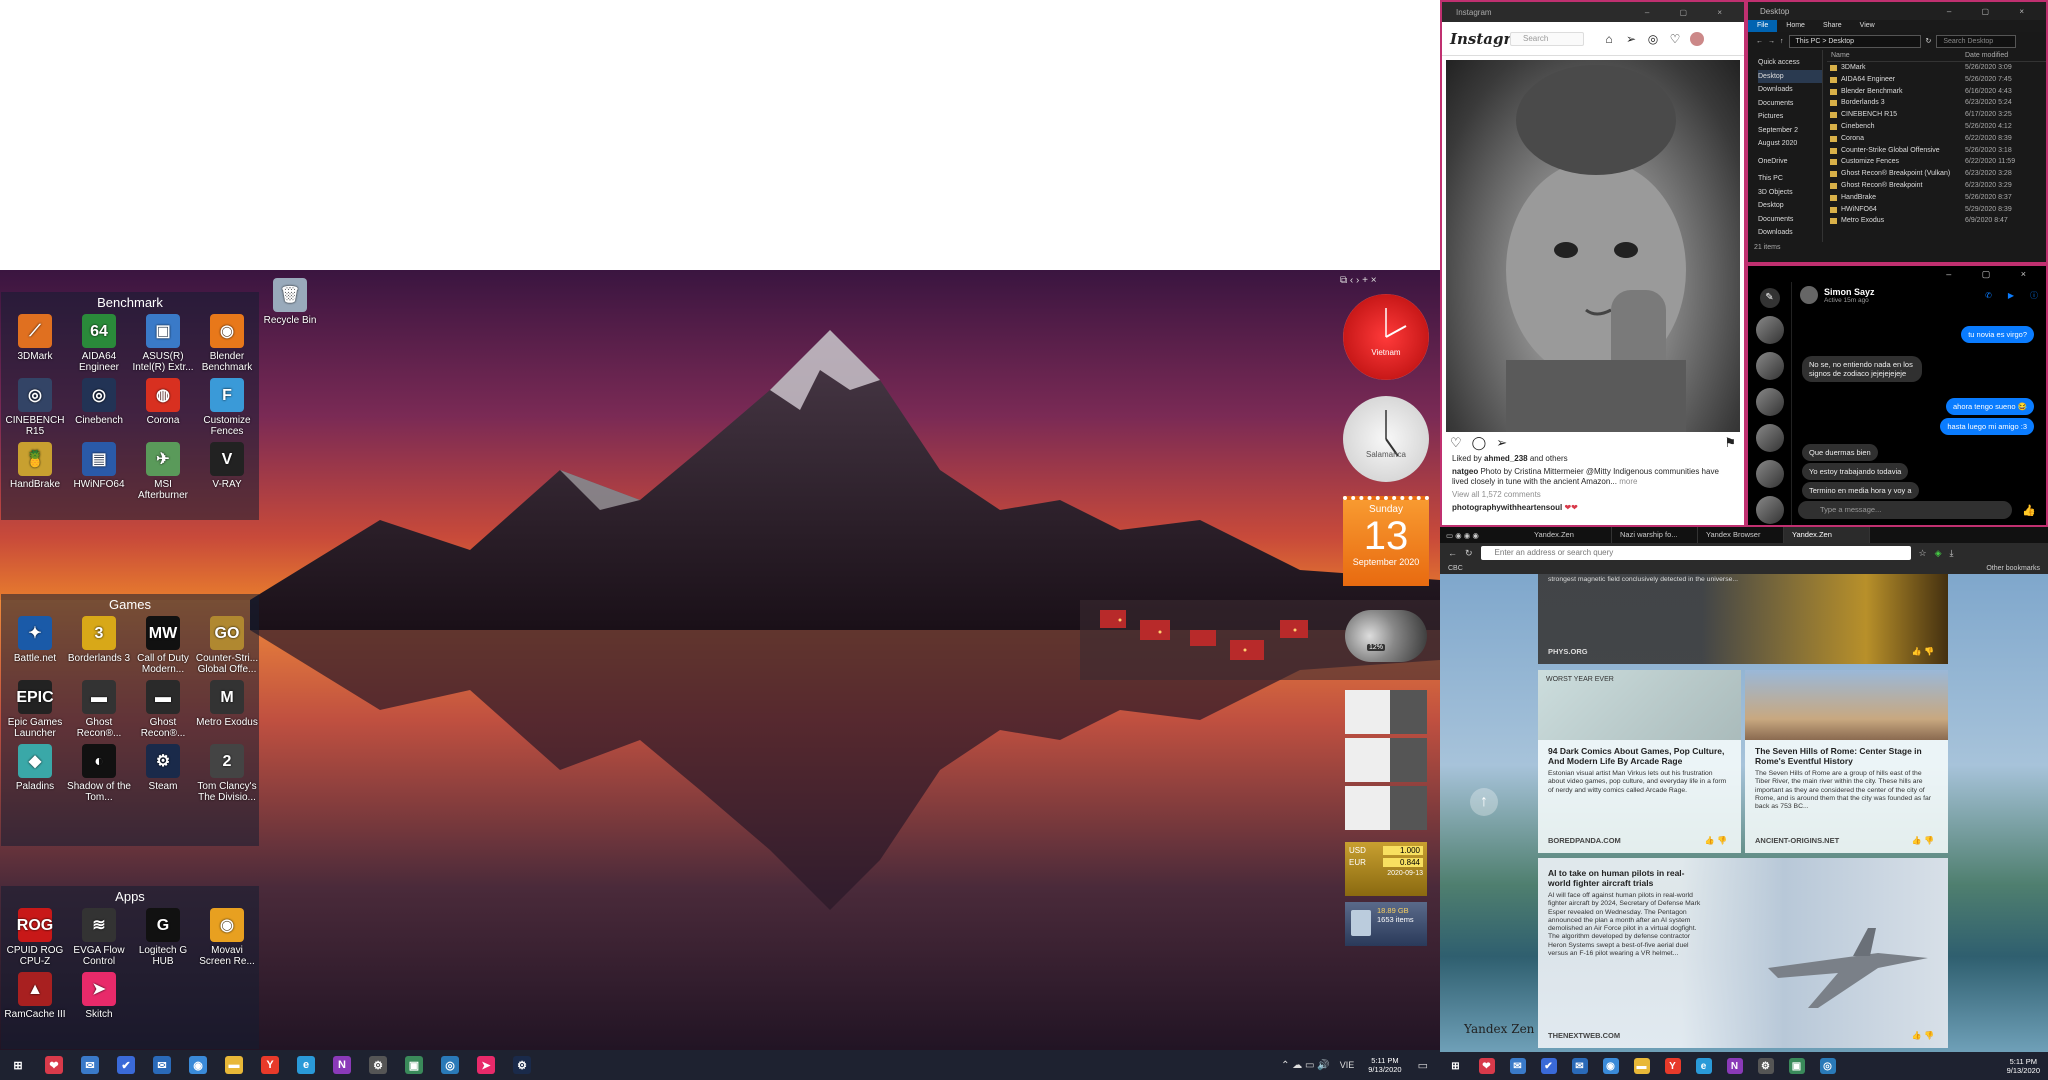 This screenshot has height=1080, width=2048. What do you see at coordinates (1892, 55) in the screenshot?
I see `col-name: Name` at bounding box center [1892, 55].